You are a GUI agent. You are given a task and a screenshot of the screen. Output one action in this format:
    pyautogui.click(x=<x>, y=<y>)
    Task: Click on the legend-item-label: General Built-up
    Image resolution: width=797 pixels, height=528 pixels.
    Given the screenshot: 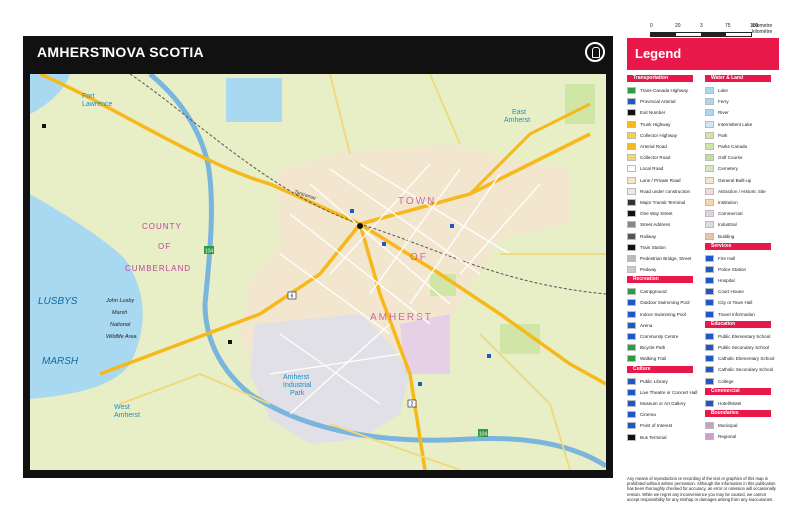 What is the action you would take?
    pyautogui.click(x=735, y=180)
    